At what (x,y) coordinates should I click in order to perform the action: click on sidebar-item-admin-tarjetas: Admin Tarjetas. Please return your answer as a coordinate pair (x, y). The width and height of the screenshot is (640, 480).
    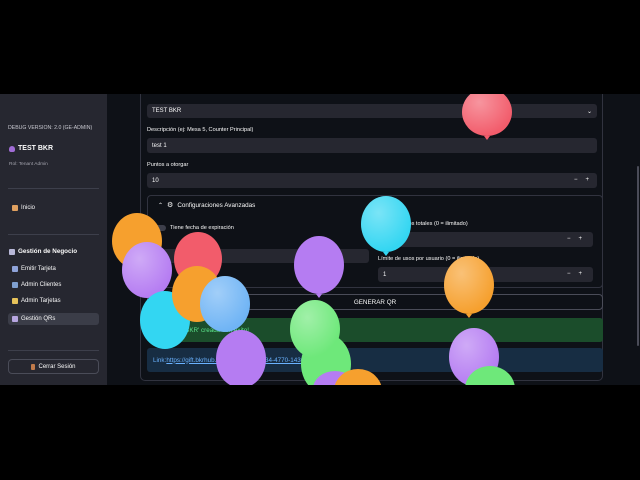
    Looking at the image, I should click on (53, 301).